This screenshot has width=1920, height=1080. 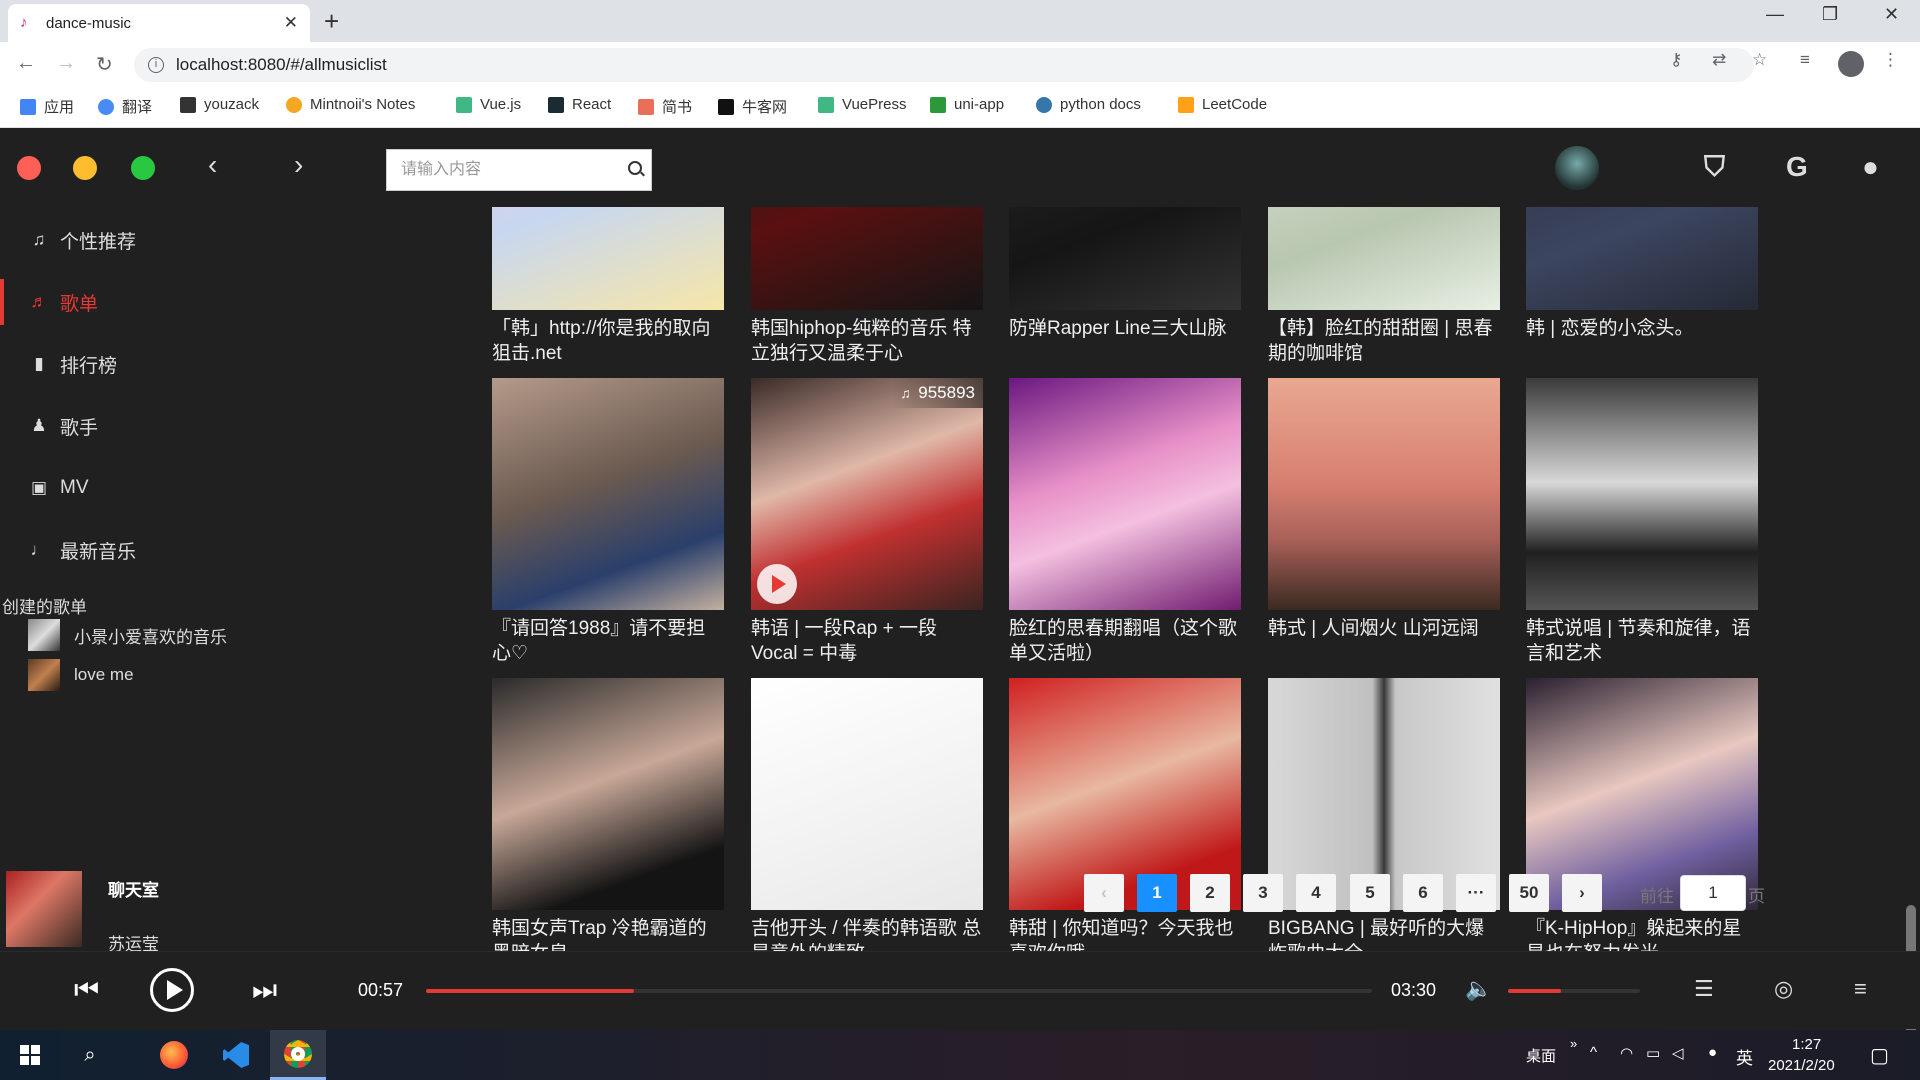 I want to click on play-overlay-icon, so click(x=777, y=584).